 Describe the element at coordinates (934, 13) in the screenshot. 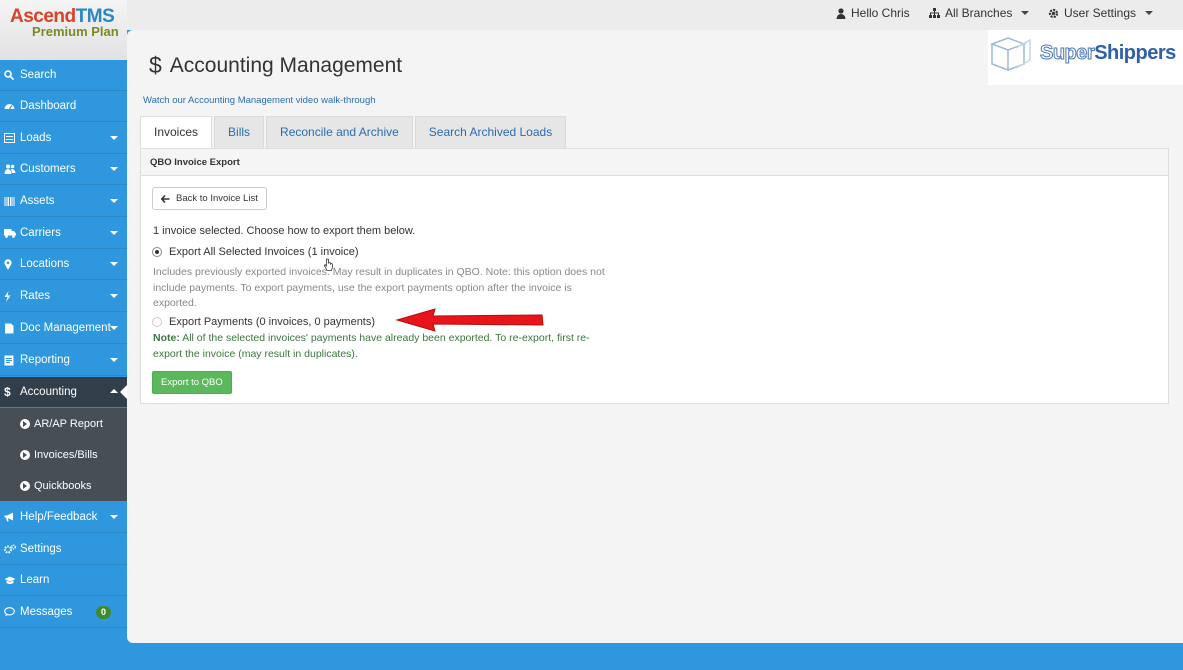

I see `sitemap-icon` at that location.